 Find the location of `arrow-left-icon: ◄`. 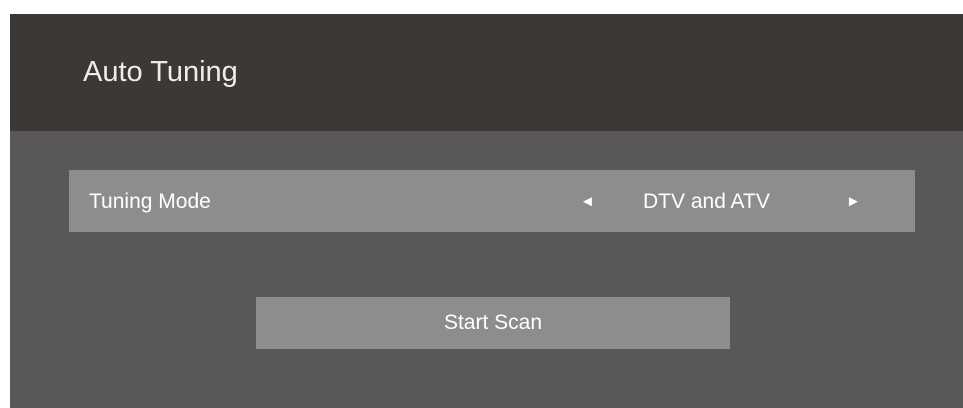

arrow-left-icon: ◄ is located at coordinates (587, 202).